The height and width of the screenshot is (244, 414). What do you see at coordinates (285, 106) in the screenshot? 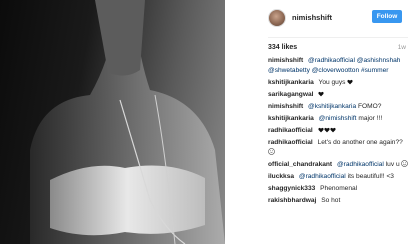
I see `comment-user: nimishshift` at bounding box center [285, 106].